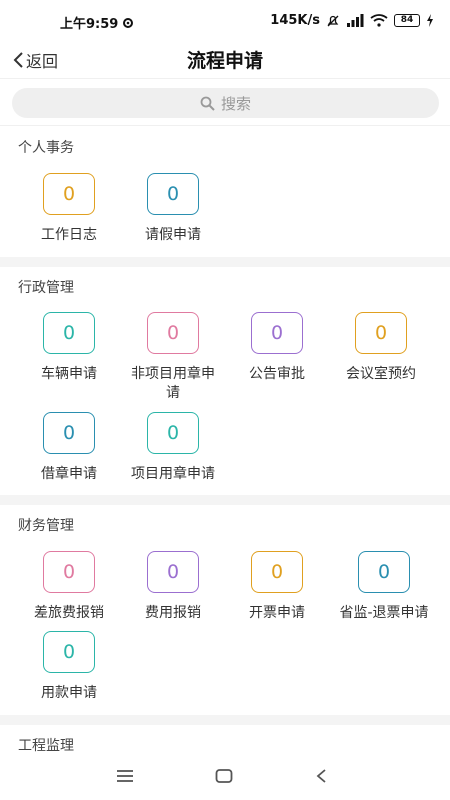  Describe the element at coordinates (333, 20) in the screenshot. I see `mute-icon` at that location.